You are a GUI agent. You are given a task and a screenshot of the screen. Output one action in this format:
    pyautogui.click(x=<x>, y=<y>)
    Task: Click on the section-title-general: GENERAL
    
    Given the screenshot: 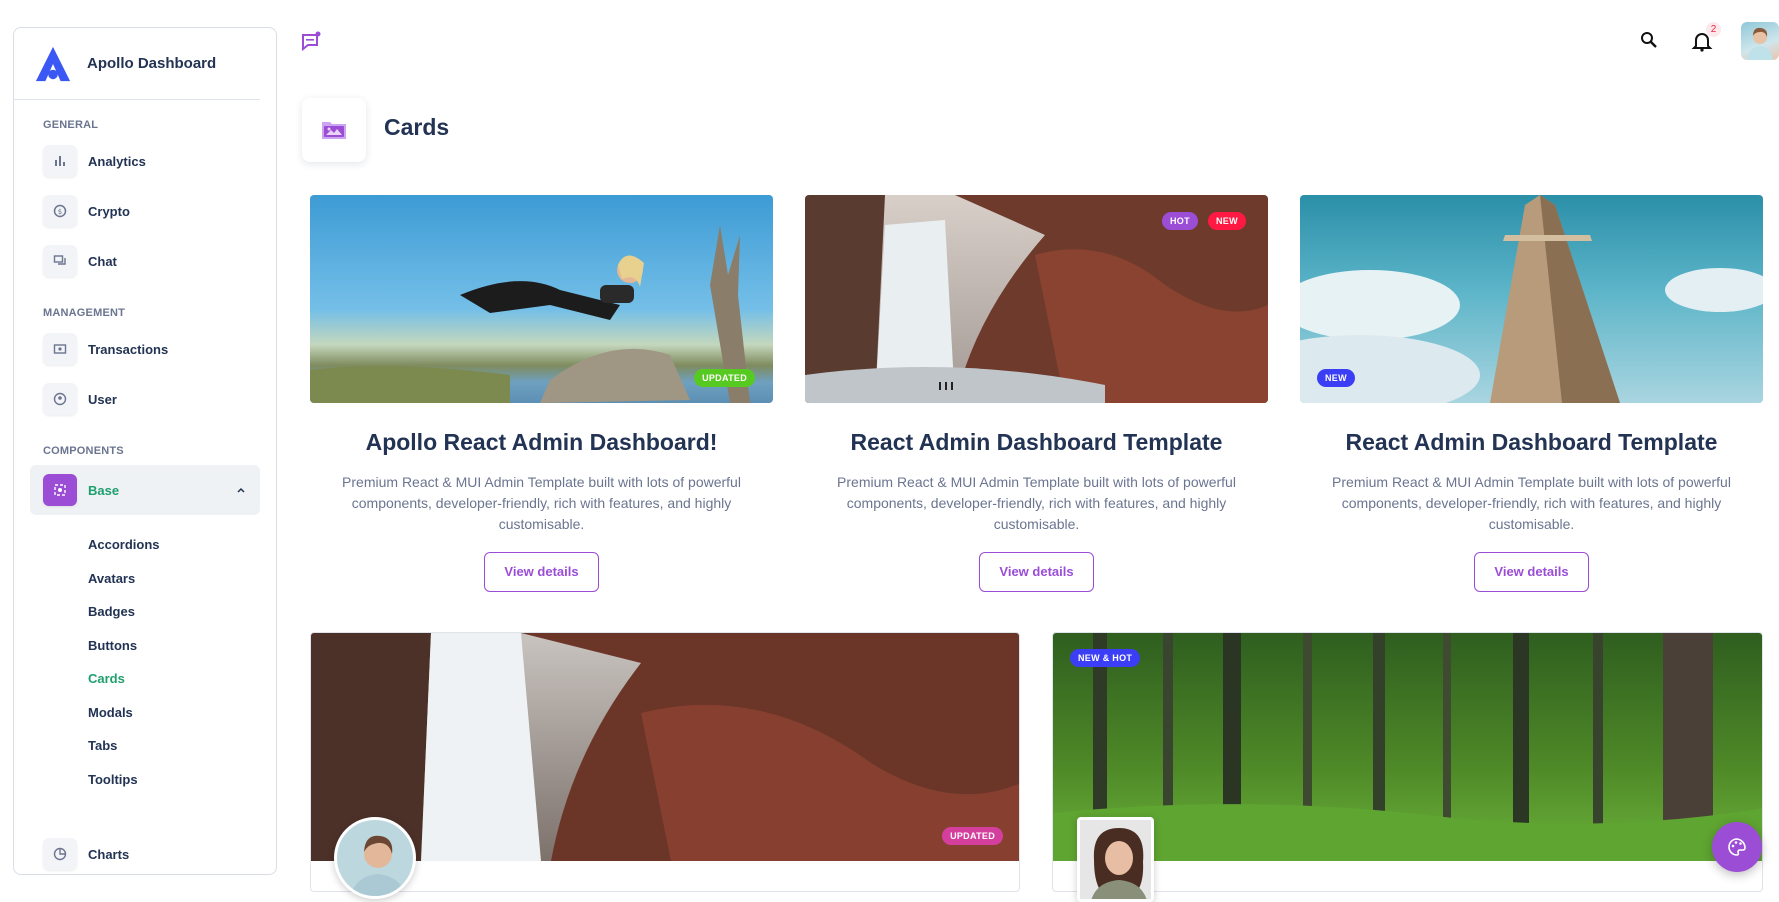 What is the action you would take?
    pyautogui.click(x=71, y=125)
    